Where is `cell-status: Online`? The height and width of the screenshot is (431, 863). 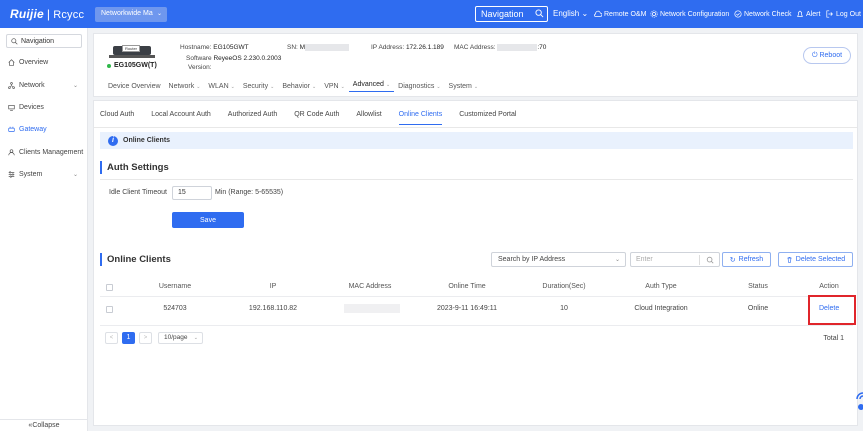 cell-status: Online is located at coordinates (758, 308).